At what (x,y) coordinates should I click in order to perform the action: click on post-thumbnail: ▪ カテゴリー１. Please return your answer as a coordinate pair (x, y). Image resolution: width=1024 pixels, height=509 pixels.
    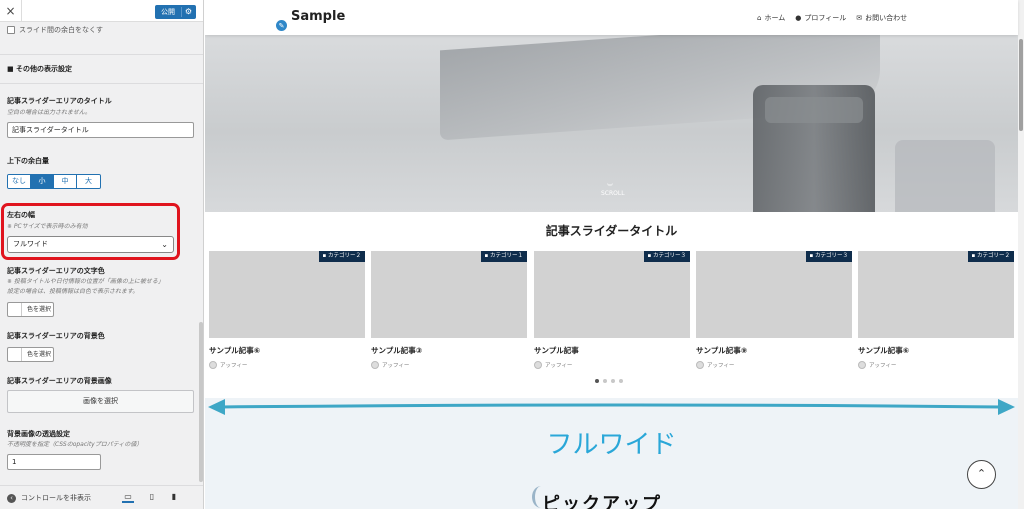
    Looking at the image, I should click on (449, 294).